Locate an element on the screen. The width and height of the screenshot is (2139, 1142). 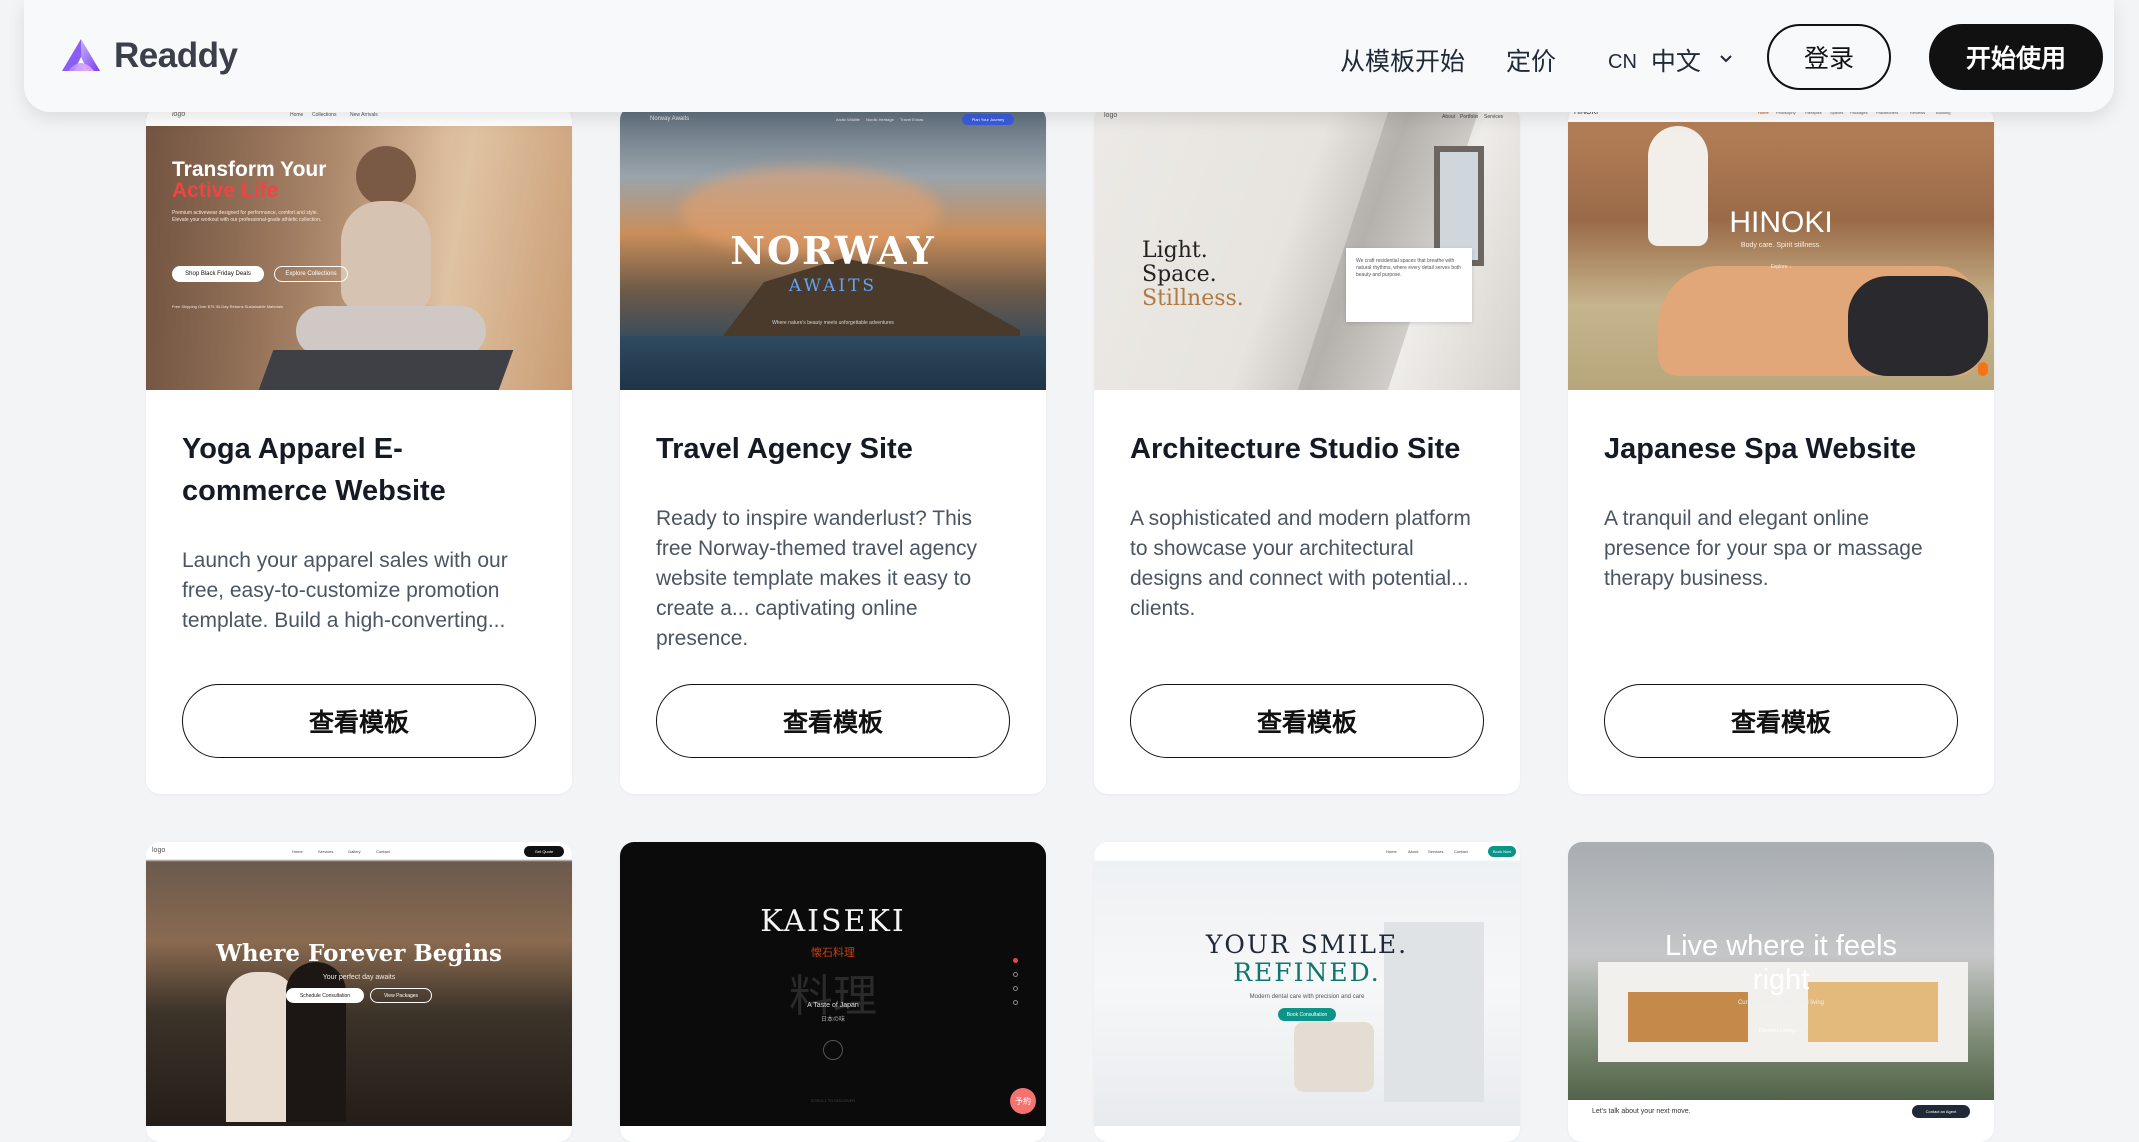
thumb-headline-accent: Active Life is located at coordinates (225, 190).